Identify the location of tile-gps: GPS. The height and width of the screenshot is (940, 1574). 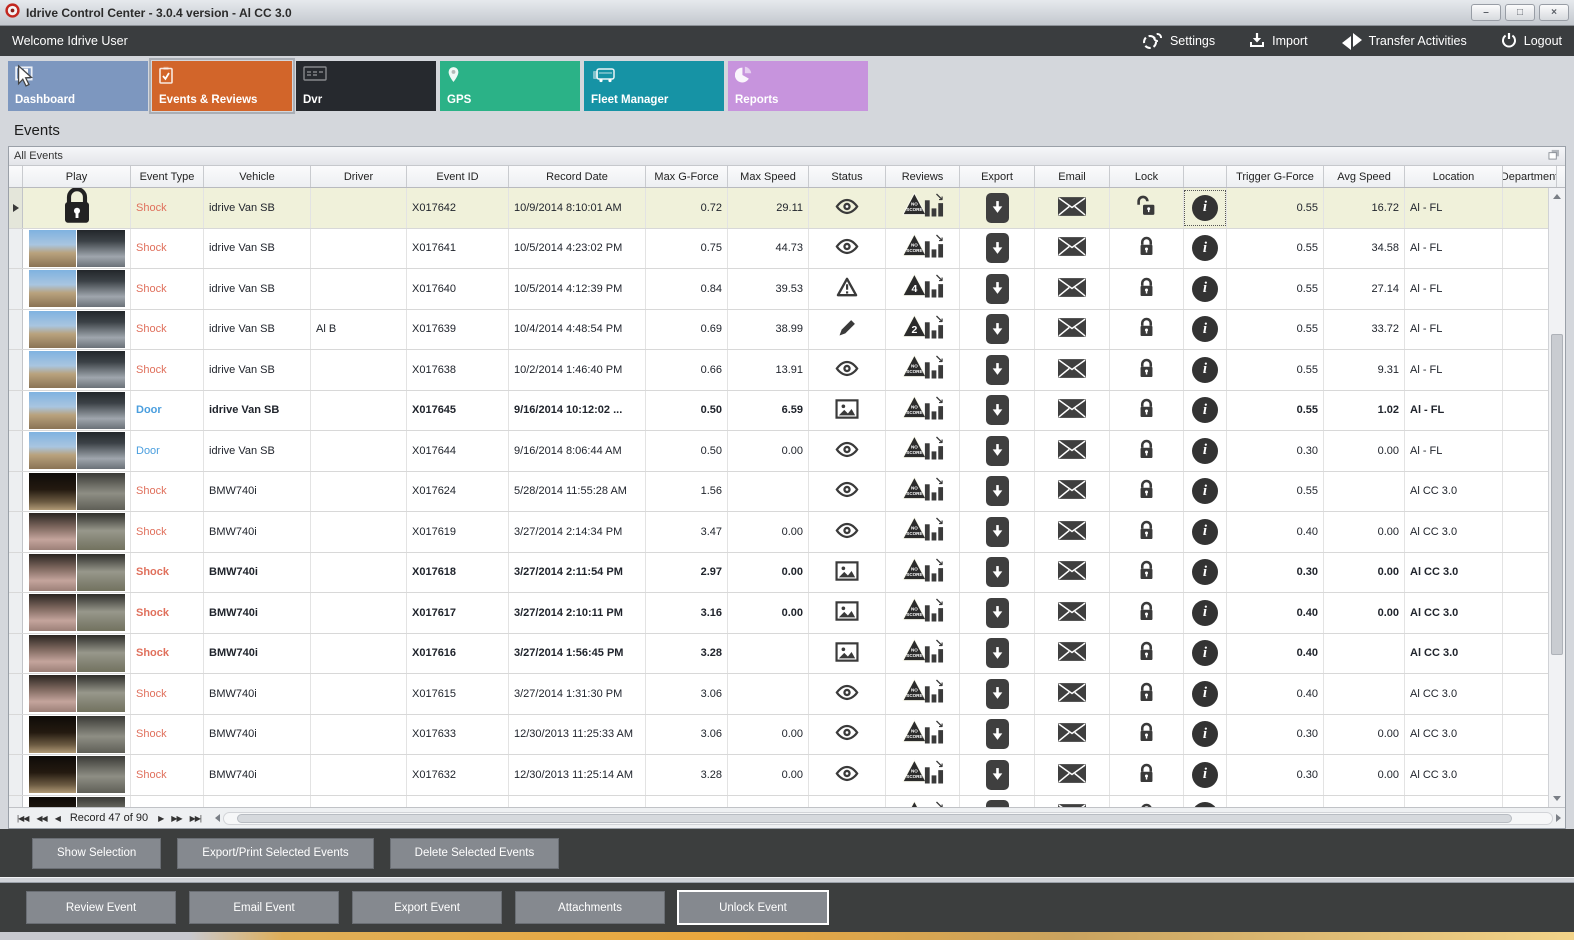
(510, 86).